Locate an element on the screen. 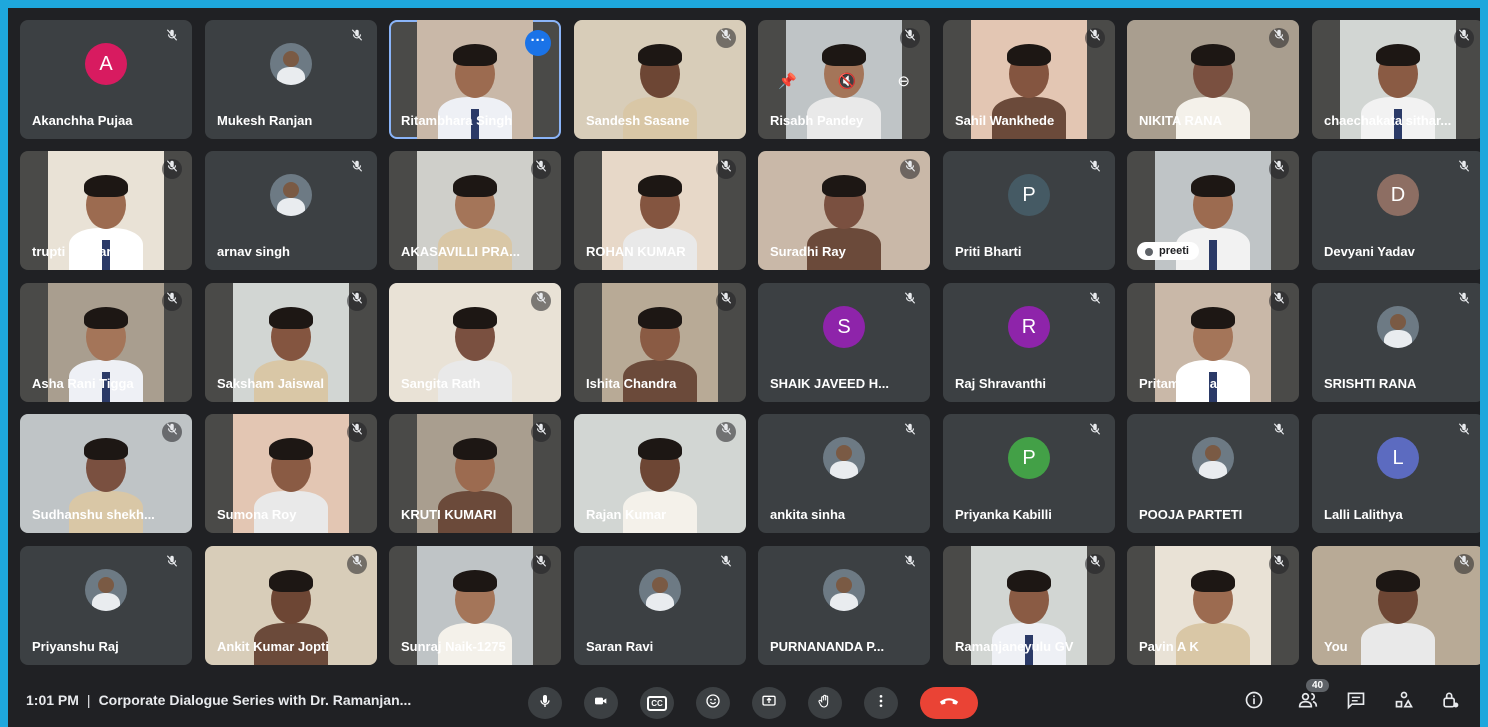  participant-tile-risabh-pandey: 📌 🔇 ⊖ Risabh Pandey is located at coordinates (844, 79).